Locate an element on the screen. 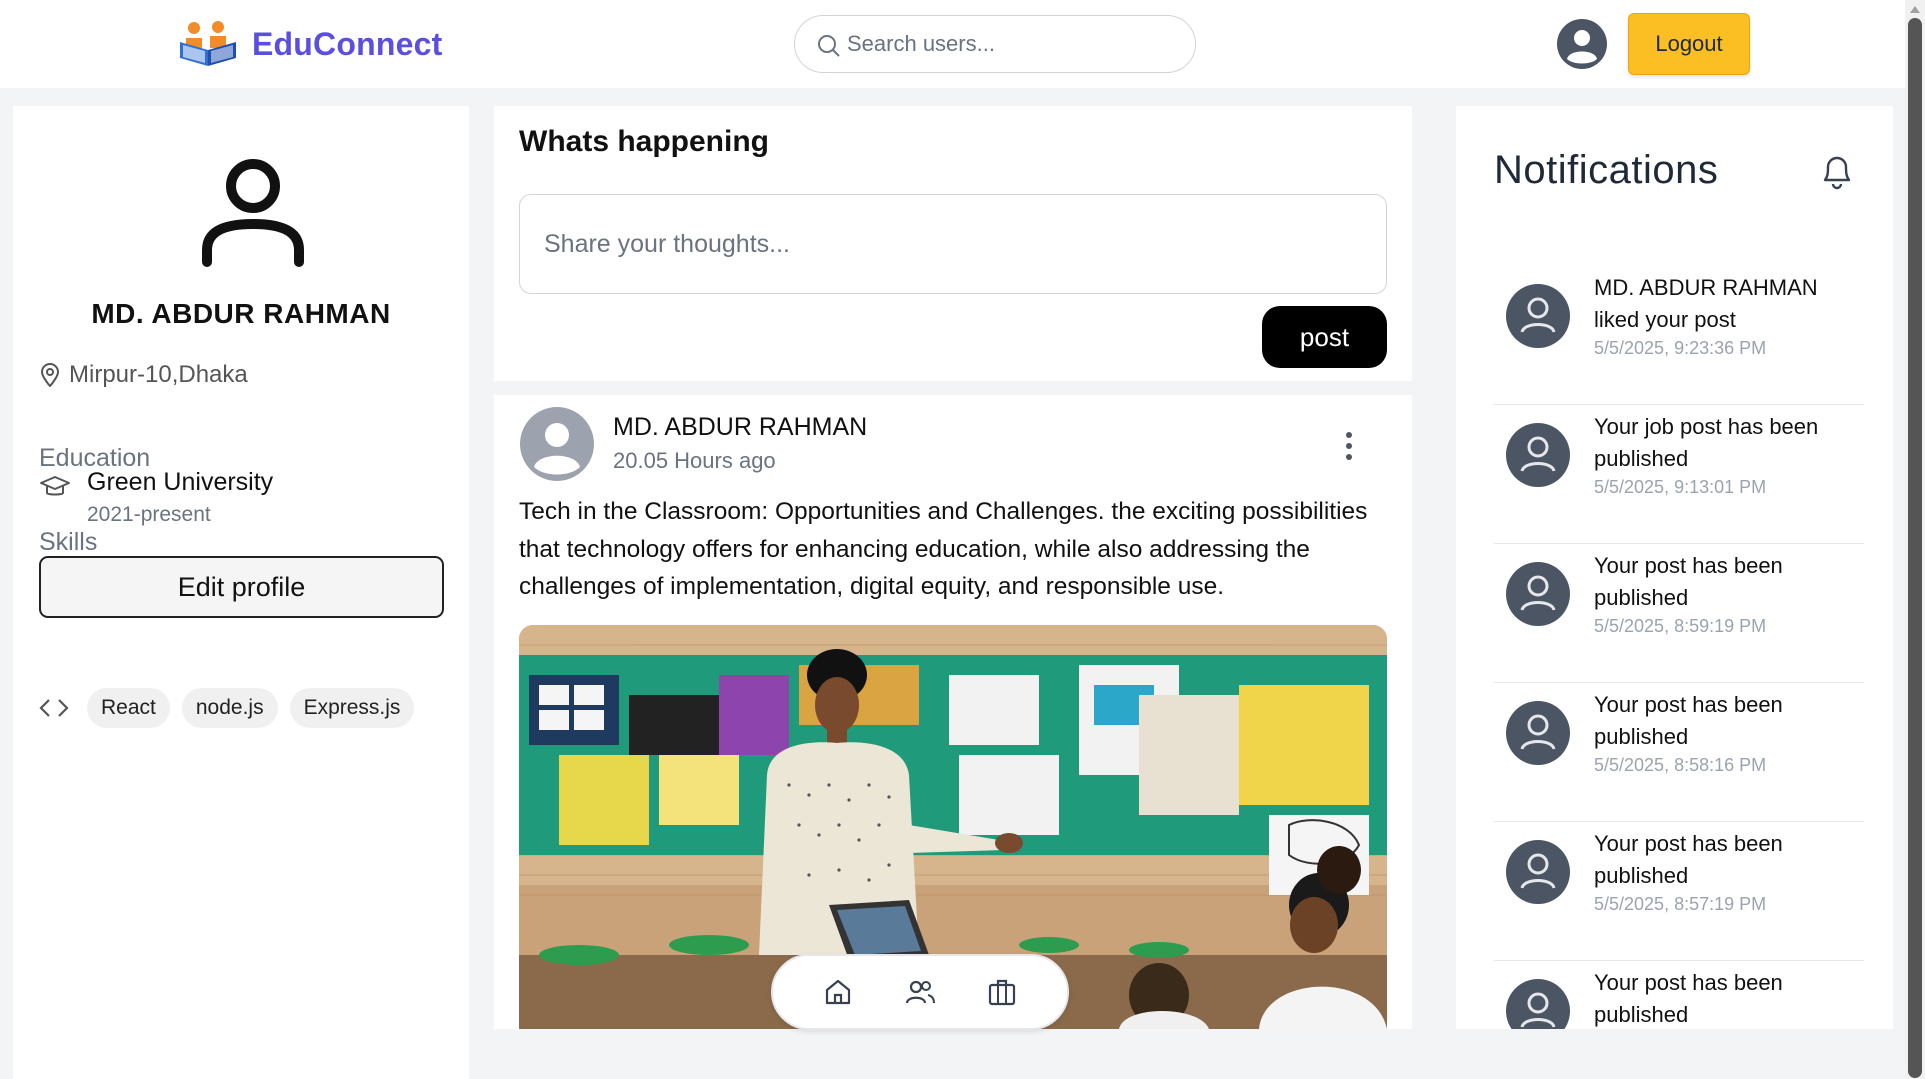 The height and width of the screenshot is (1079, 1925). skill-chip: Express.js is located at coordinates (352, 708).